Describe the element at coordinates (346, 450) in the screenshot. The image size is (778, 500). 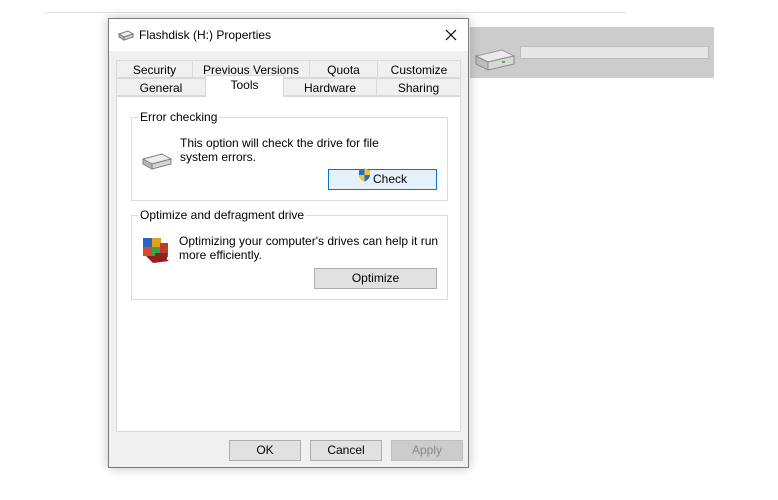
I see `cancel-button: Cancel` at that location.